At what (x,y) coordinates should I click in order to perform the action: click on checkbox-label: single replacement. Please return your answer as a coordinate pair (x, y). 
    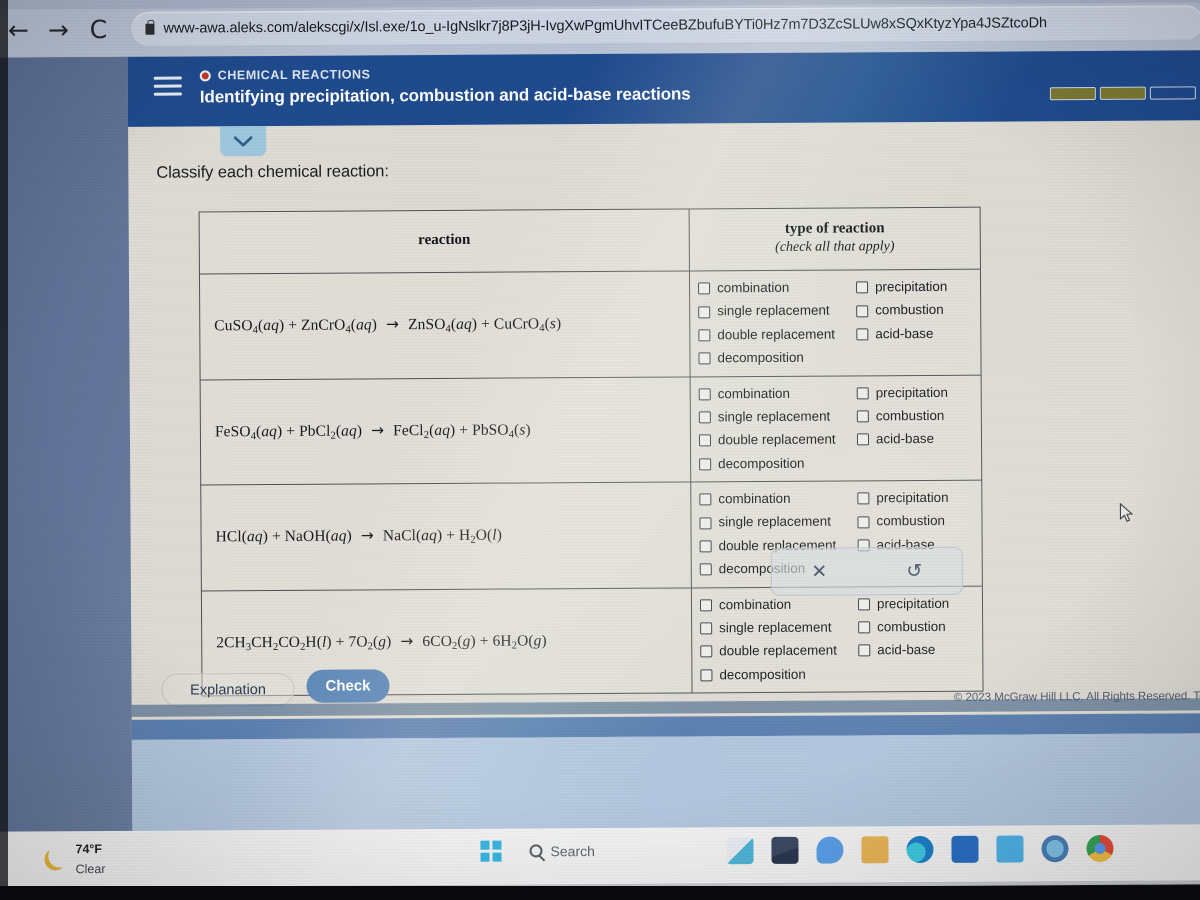
    Looking at the image, I should click on (775, 627).